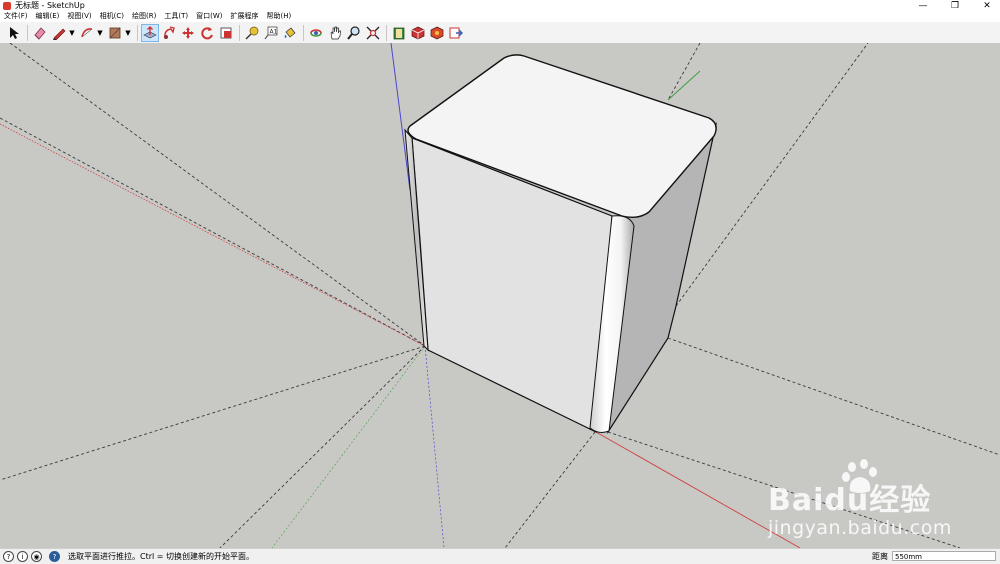  I want to click on menu-help: 帮助(H), so click(278, 16).